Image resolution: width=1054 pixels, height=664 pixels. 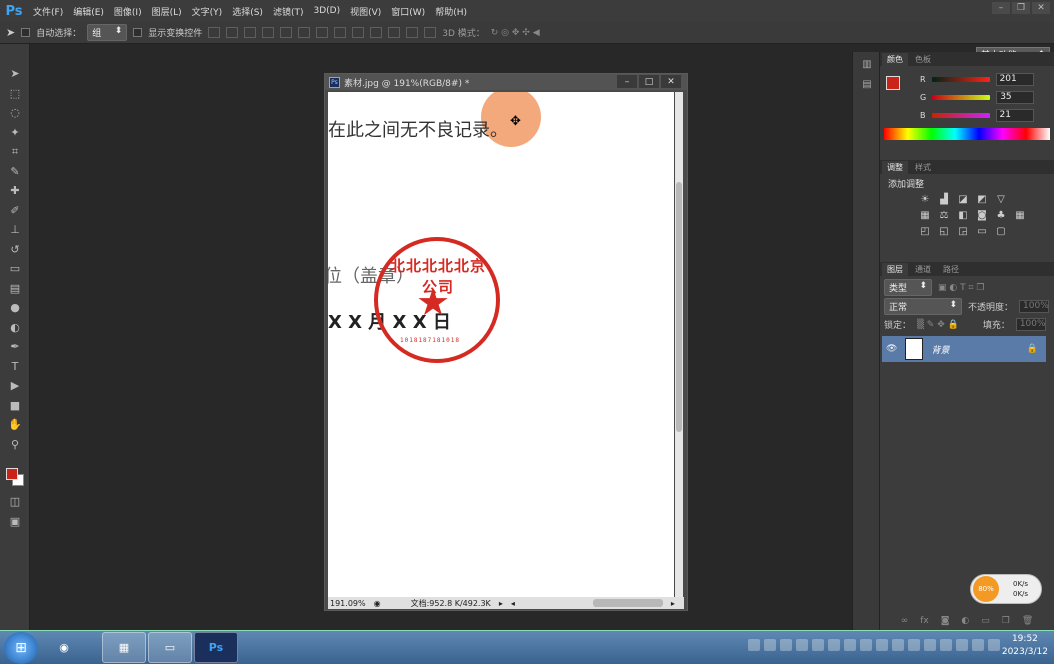 What do you see at coordinates (944, 199) in the screenshot?
I see `levels-icon: ▟` at bounding box center [944, 199].